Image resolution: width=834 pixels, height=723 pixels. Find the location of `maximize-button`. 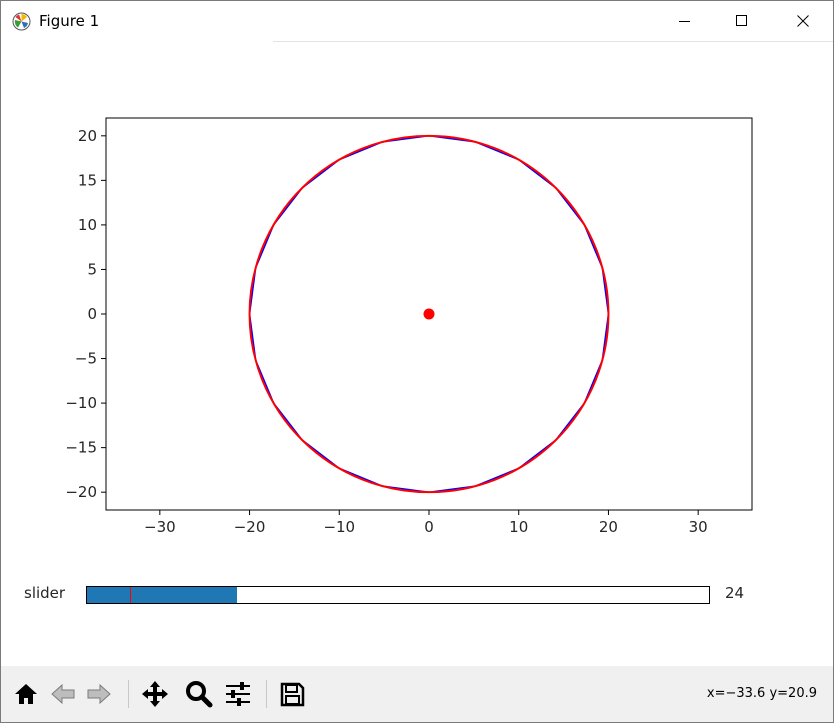

maximize-button is located at coordinates (741, 21).